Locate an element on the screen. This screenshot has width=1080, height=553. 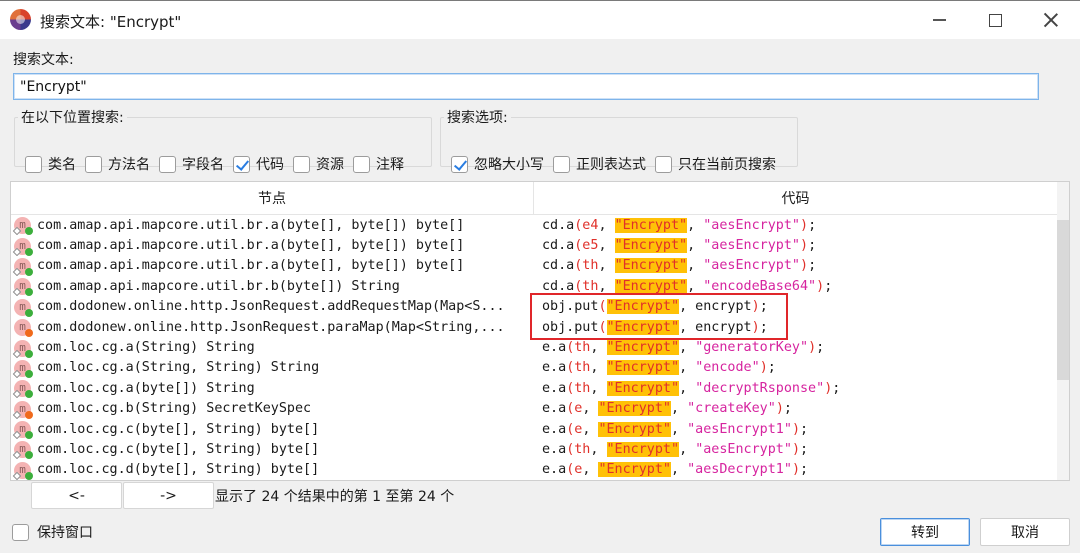
search-input is located at coordinates (526, 86).